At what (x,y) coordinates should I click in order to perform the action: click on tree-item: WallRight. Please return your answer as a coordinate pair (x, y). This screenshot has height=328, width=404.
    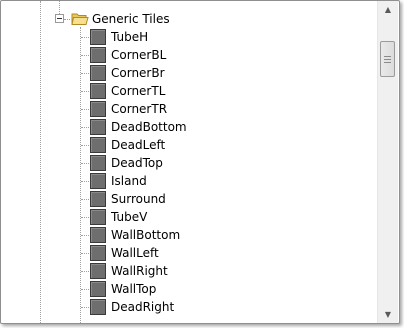
    Looking at the image, I should click on (189, 271).